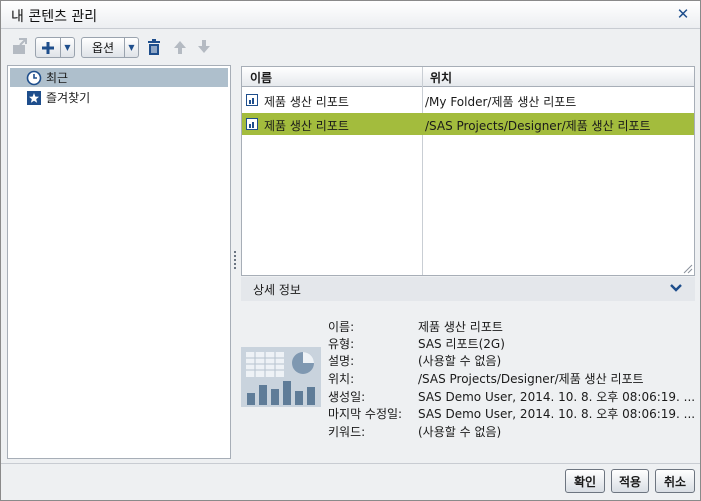 This screenshot has width=701, height=501. Describe the element at coordinates (261, 77) in the screenshot. I see `column-header-name: 이름` at that location.